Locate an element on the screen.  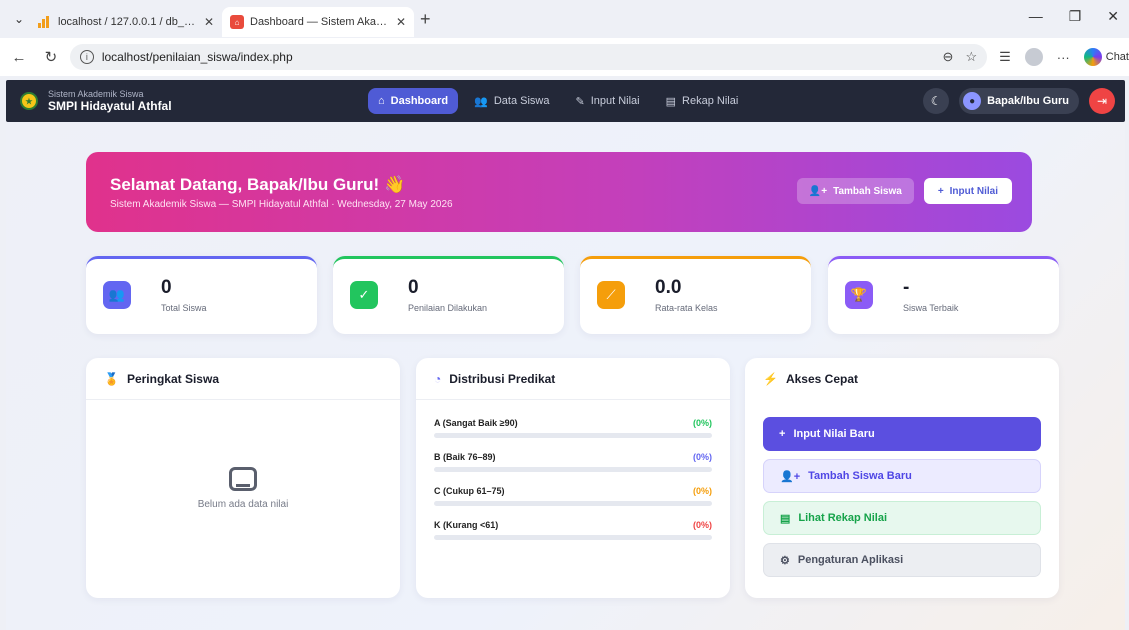
more-menu-icon: ··· is located at coordinates (1063, 57).